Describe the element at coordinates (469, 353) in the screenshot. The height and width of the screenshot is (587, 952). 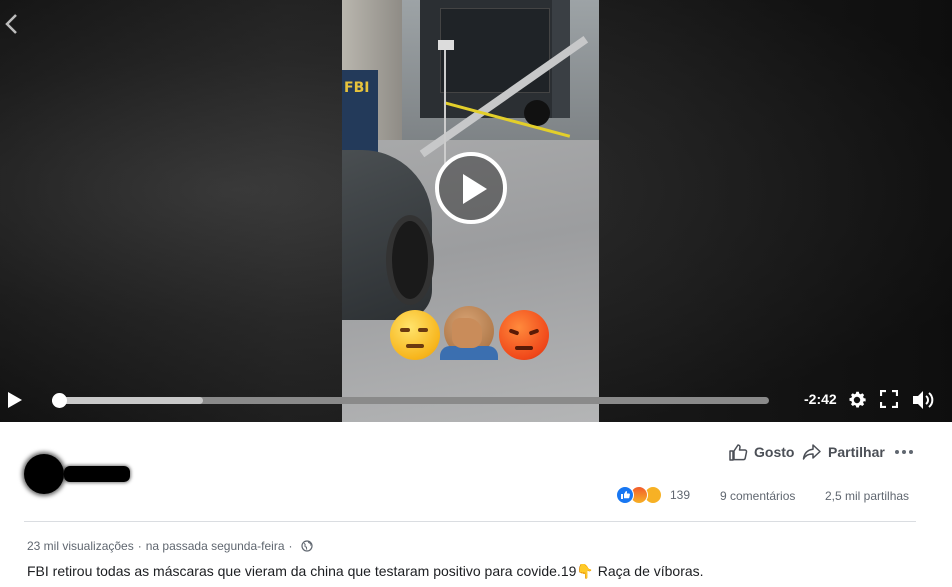
I see `emoji-shirt` at that location.